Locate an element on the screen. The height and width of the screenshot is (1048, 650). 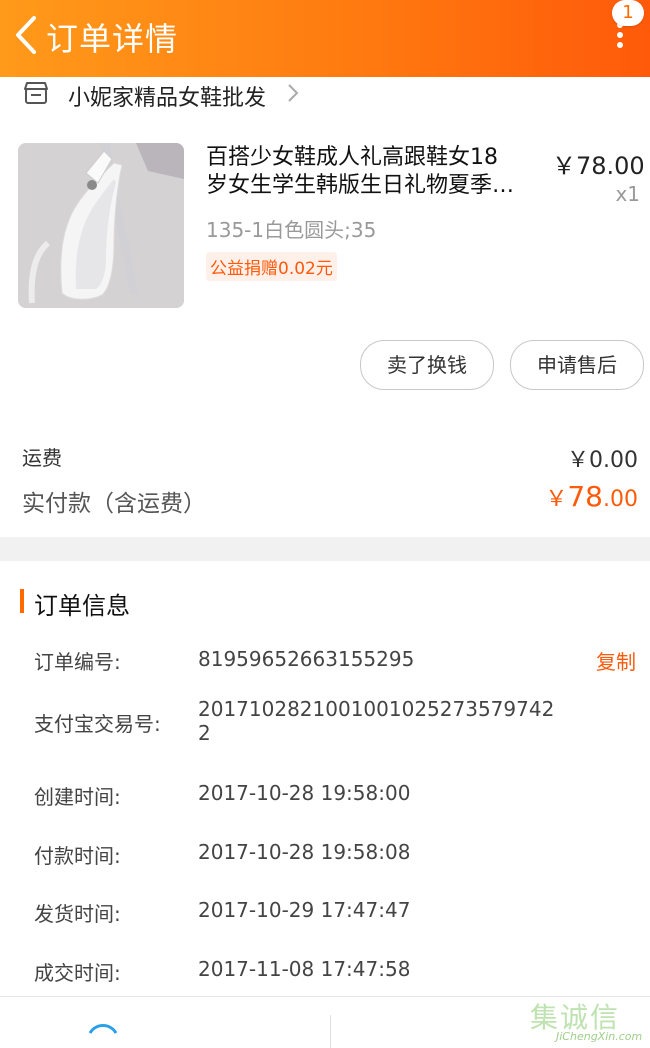
store-icon is located at coordinates (36, 93).